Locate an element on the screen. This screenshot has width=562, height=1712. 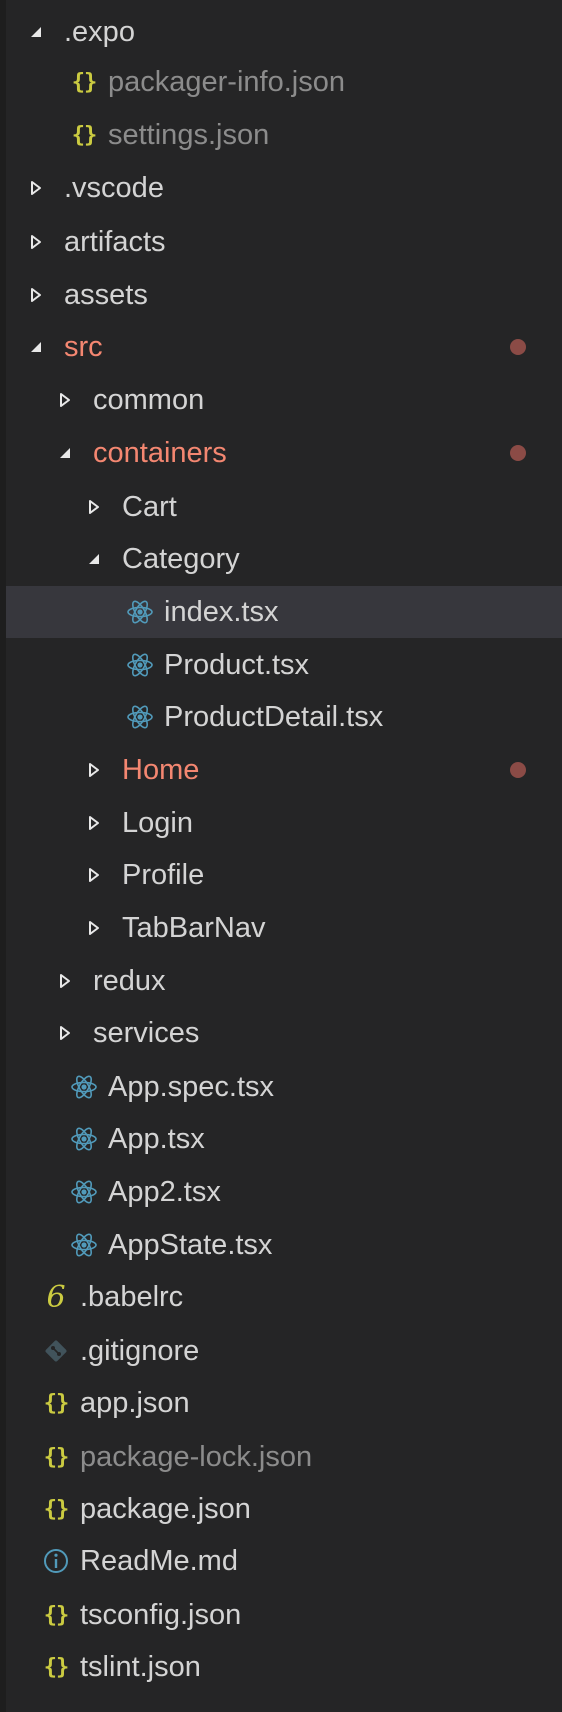
folder-redux: redux is located at coordinates (284, 981).